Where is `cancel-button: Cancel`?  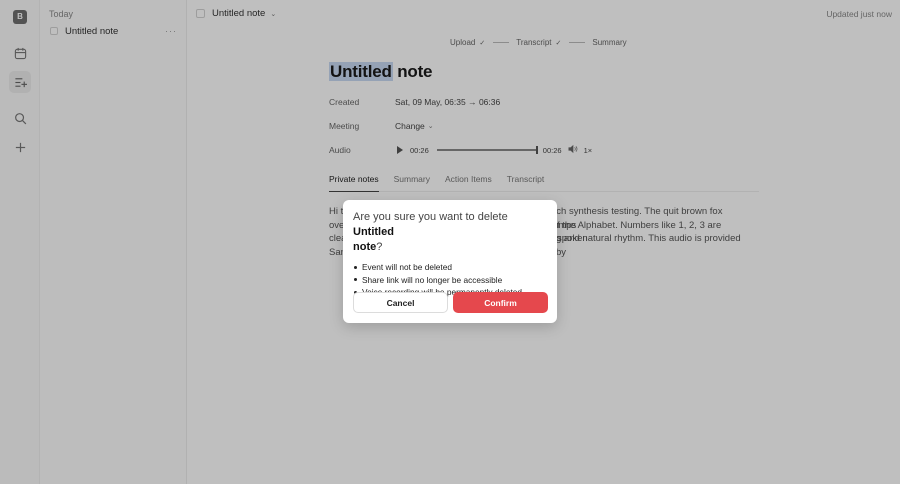 cancel-button: Cancel is located at coordinates (400, 302).